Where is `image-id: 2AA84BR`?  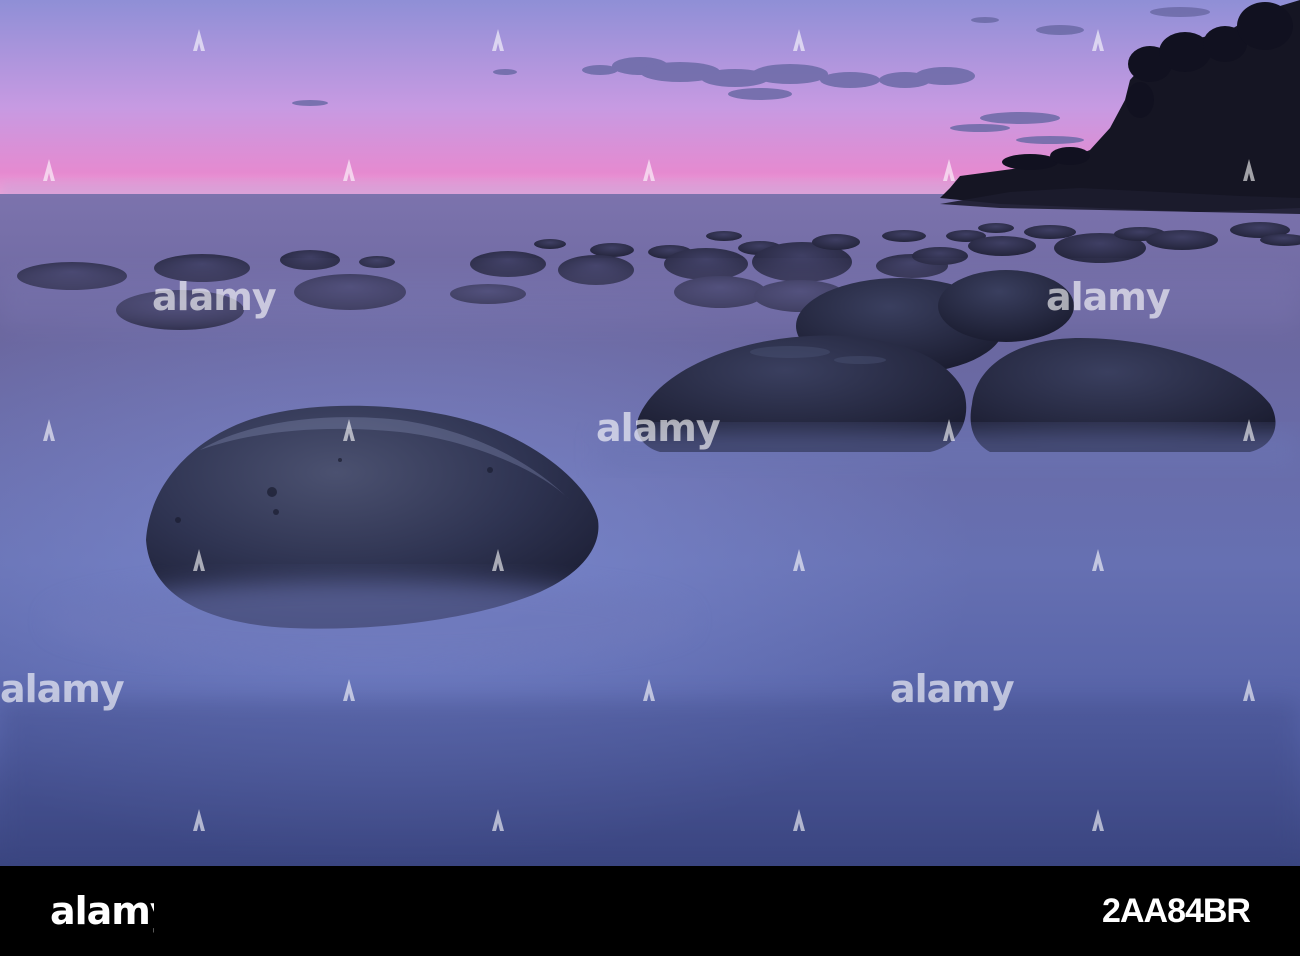
image-id: 2AA84BR is located at coordinates (1176, 911).